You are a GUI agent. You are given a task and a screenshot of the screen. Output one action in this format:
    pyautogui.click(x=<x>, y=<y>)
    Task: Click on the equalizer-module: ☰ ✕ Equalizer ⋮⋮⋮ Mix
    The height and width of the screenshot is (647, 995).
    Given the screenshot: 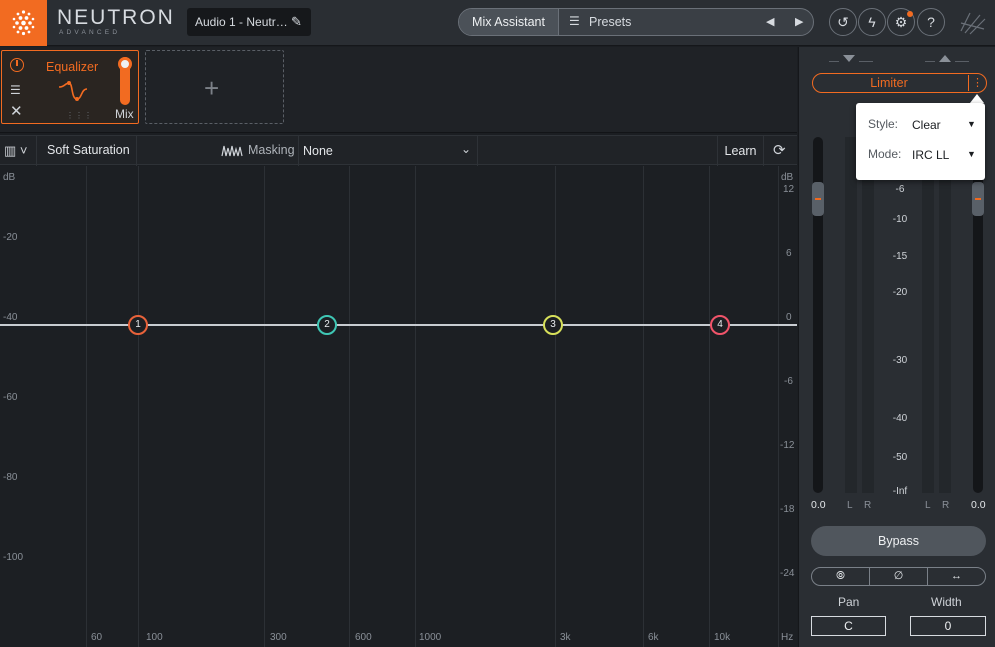 What is the action you would take?
    pyautogui.click(x=70, y=87)
    